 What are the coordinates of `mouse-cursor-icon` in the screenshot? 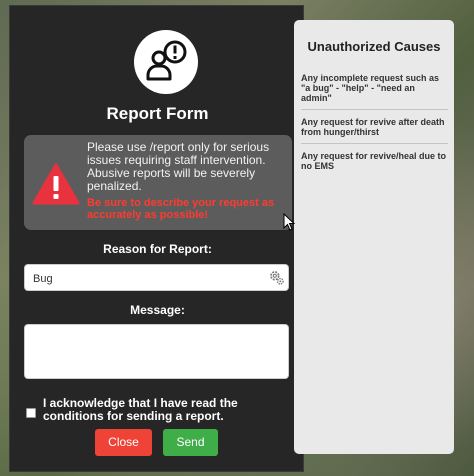 It's located at (289, 222).